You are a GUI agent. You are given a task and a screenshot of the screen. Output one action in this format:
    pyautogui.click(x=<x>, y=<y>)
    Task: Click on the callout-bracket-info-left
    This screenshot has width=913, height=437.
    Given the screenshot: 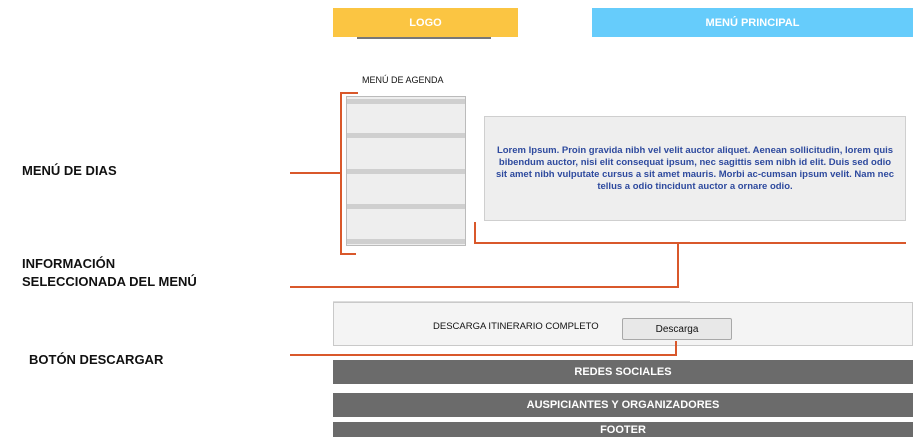 What is the action you would take?
    pyautogui.click(x=475, y=233)
    